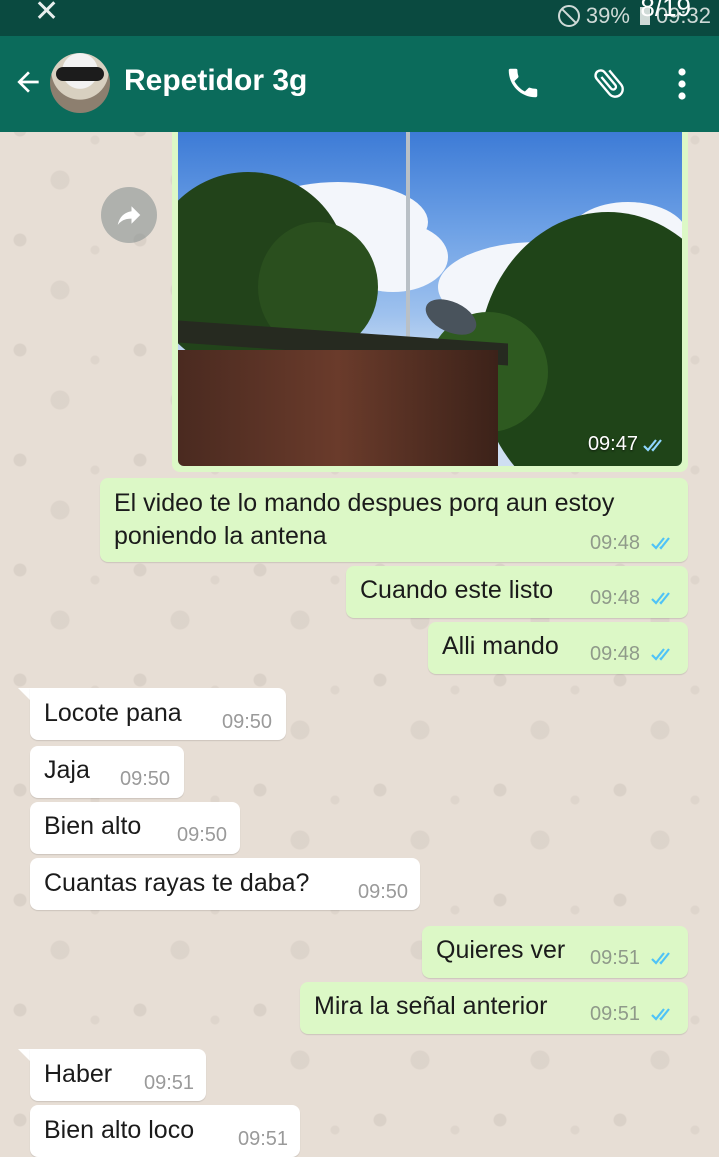 Image resolution: width=719 pixels, height=1157 pixels. Describe the element at coordinates (665, 11) in the screenshot. I see `page-counter: 8/19` at that location.